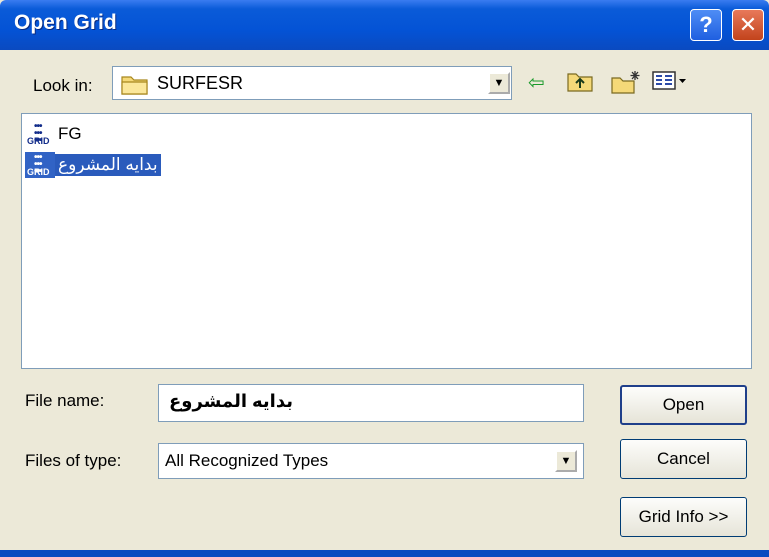  Describe the element at coordinates (200, 83) in the screenshot. I see `look-in-value: SURFESR` at that location.